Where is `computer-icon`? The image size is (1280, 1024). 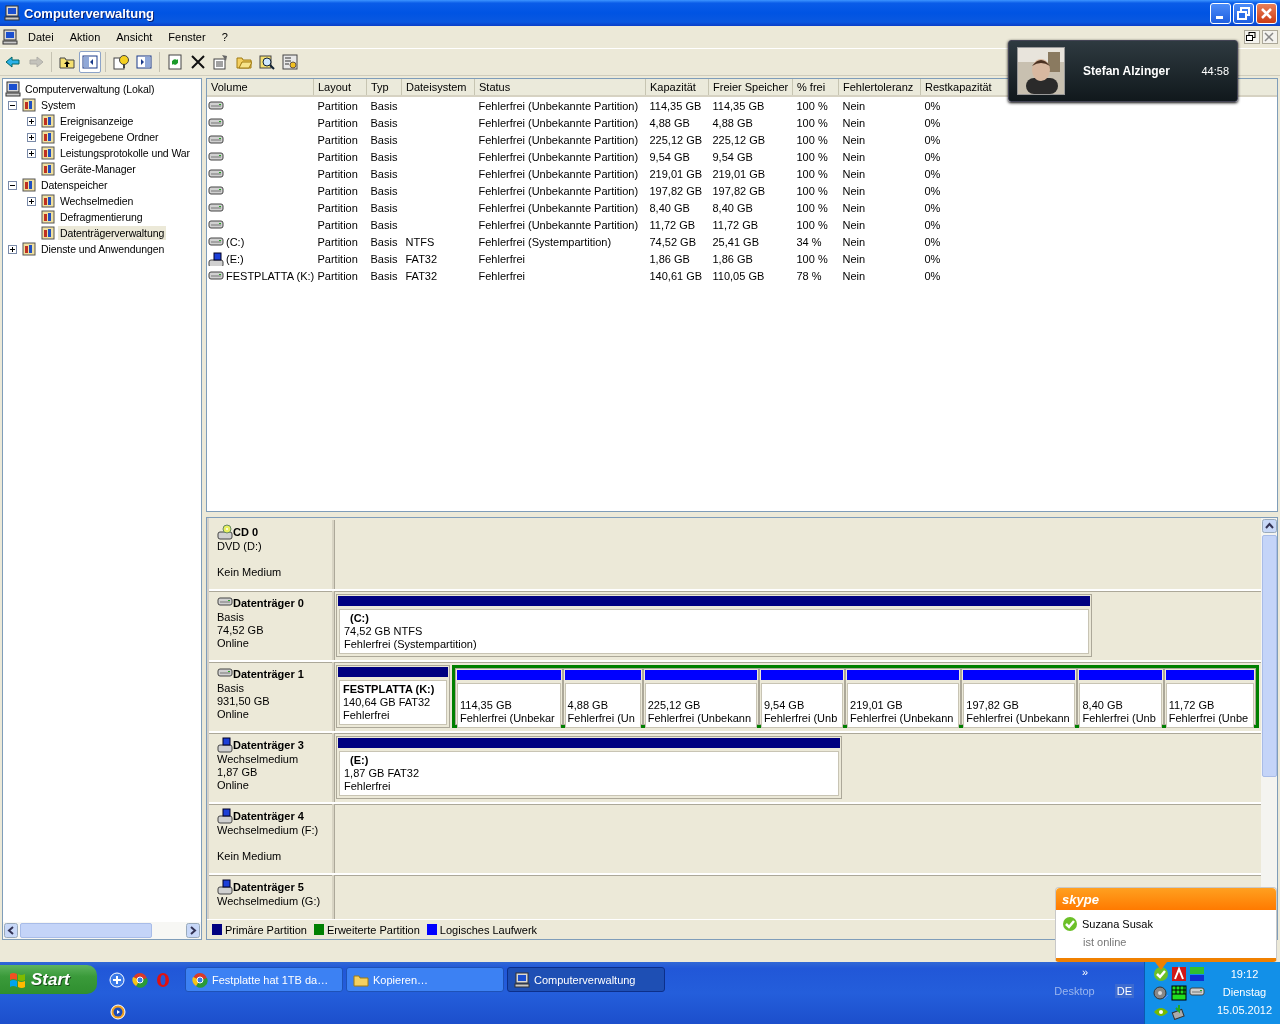
computer-icon is located at coordinates (10, 37).